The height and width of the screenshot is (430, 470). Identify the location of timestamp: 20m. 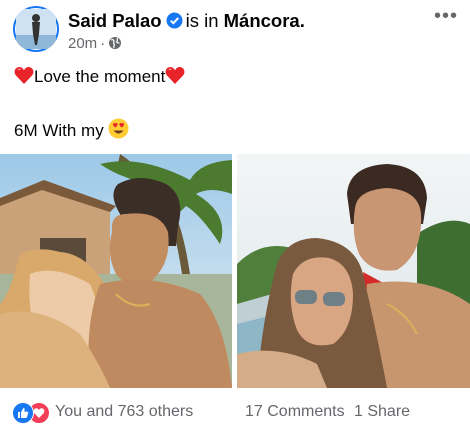
(82, 43).